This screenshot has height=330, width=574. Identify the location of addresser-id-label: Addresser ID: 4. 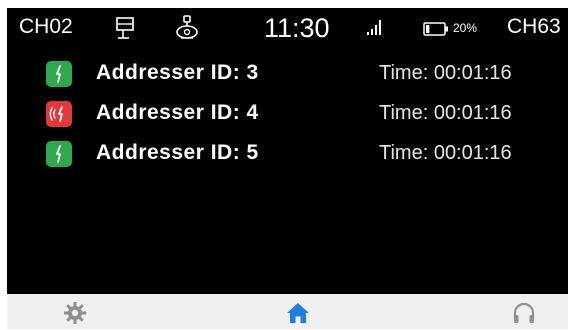
(177, 112).